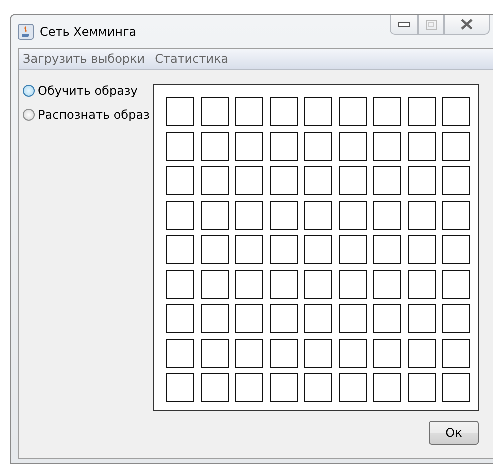 Image resolution: width=493 pixels, height=464 pixels. What do you see at coordinates (88, 31) in the screenshot?
I see `window-title: Сеть Хемминга` at bounding box center [88, 31].